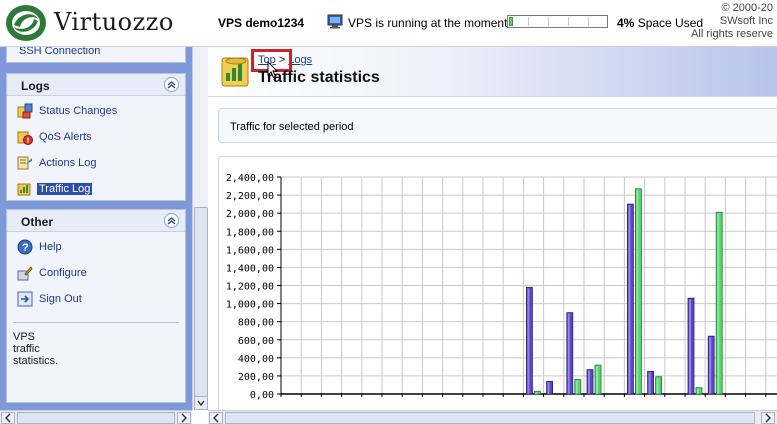 Image resolution: width=777 pixels, height=424 pixels. I want to click on sidebar-item-label: Traffic Log, so click(65, 189).